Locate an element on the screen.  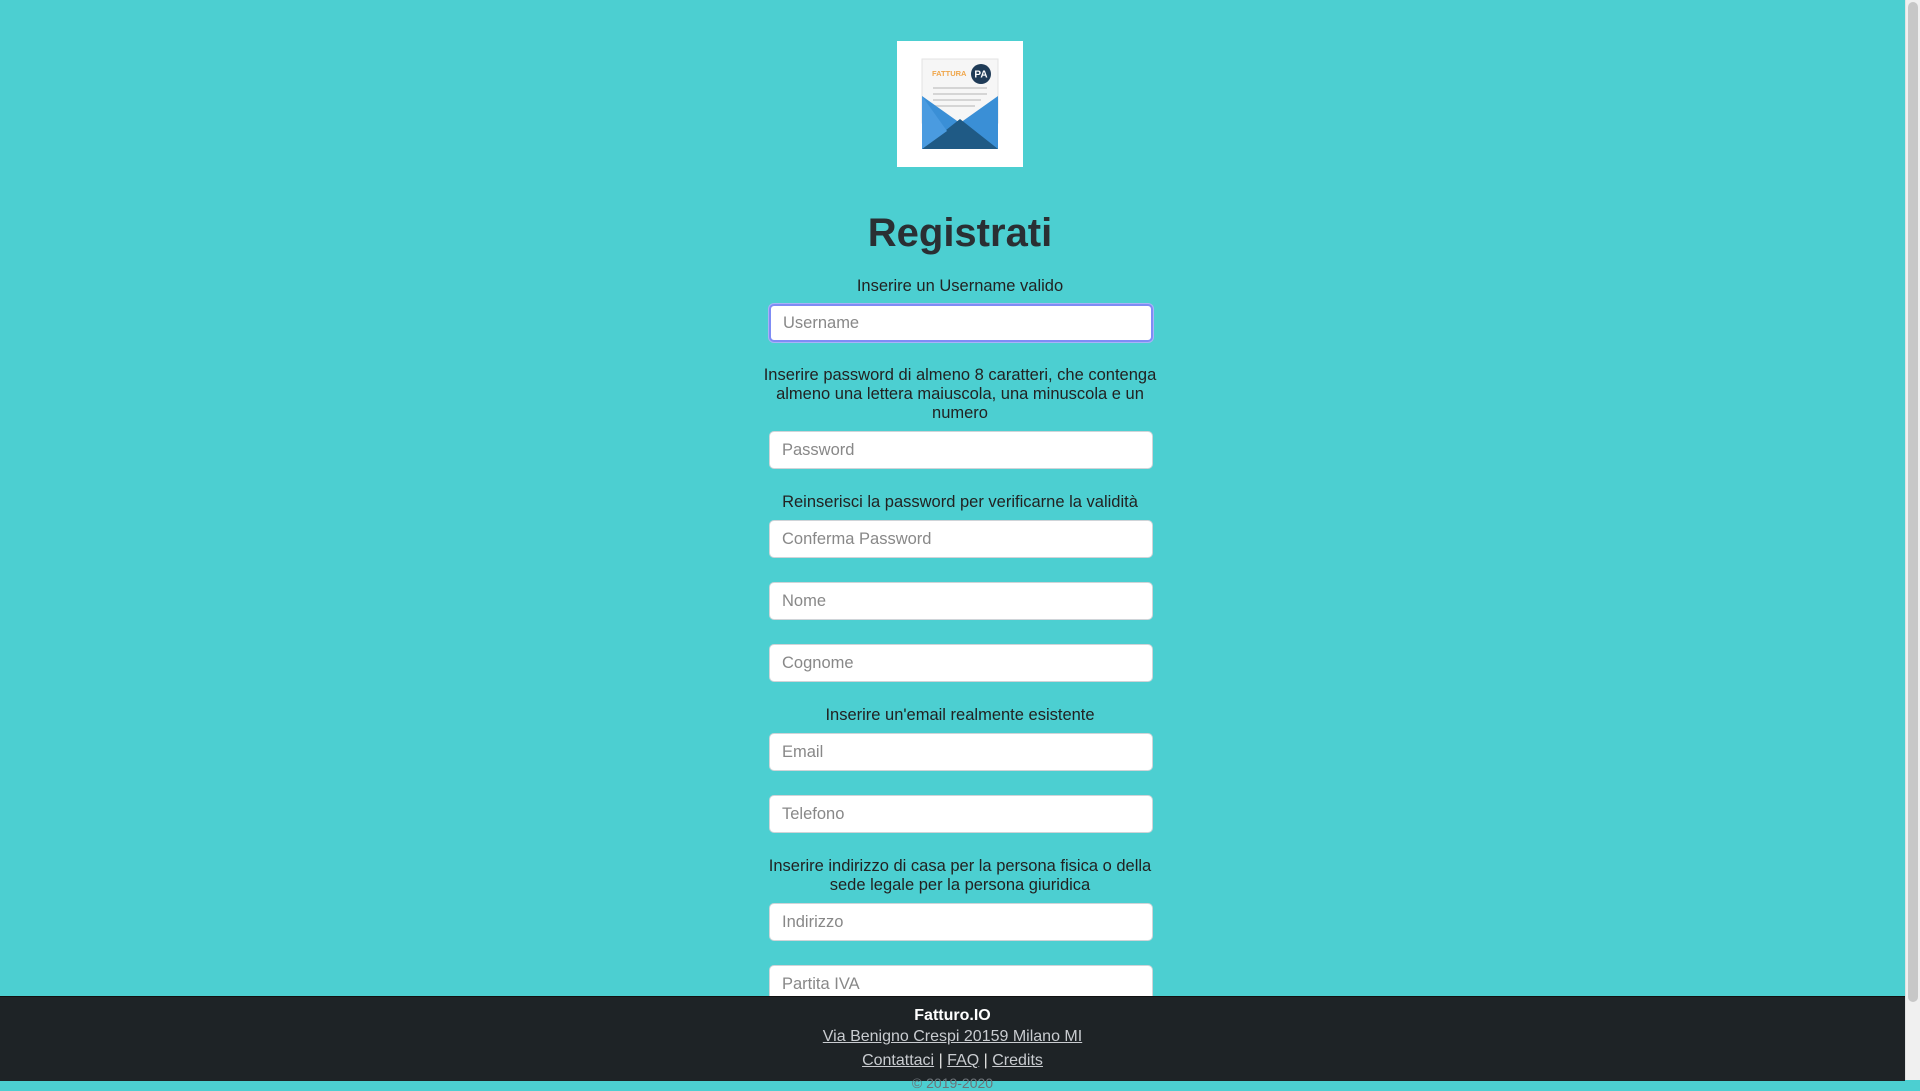
confirm-password-input is located at coordinates (961, 539).